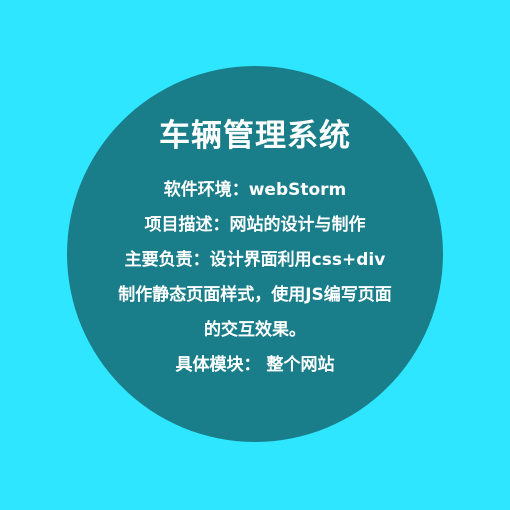 The image size is (510, 510). Describe the element at coordinates (255, 330) in the screenshot. I see `responsibility-end-text: 的交互效果。` at that location.